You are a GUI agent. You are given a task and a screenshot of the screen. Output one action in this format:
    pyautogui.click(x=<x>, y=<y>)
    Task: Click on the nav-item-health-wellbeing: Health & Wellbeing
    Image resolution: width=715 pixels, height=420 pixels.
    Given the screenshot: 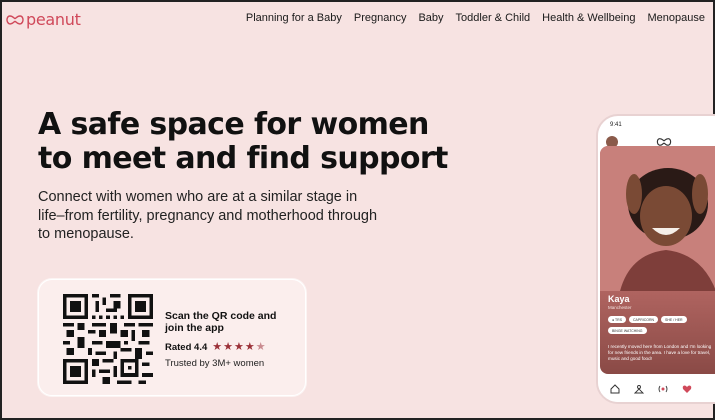 What is the action you would take?
    pyautogui.click(x=588, y=18)
    